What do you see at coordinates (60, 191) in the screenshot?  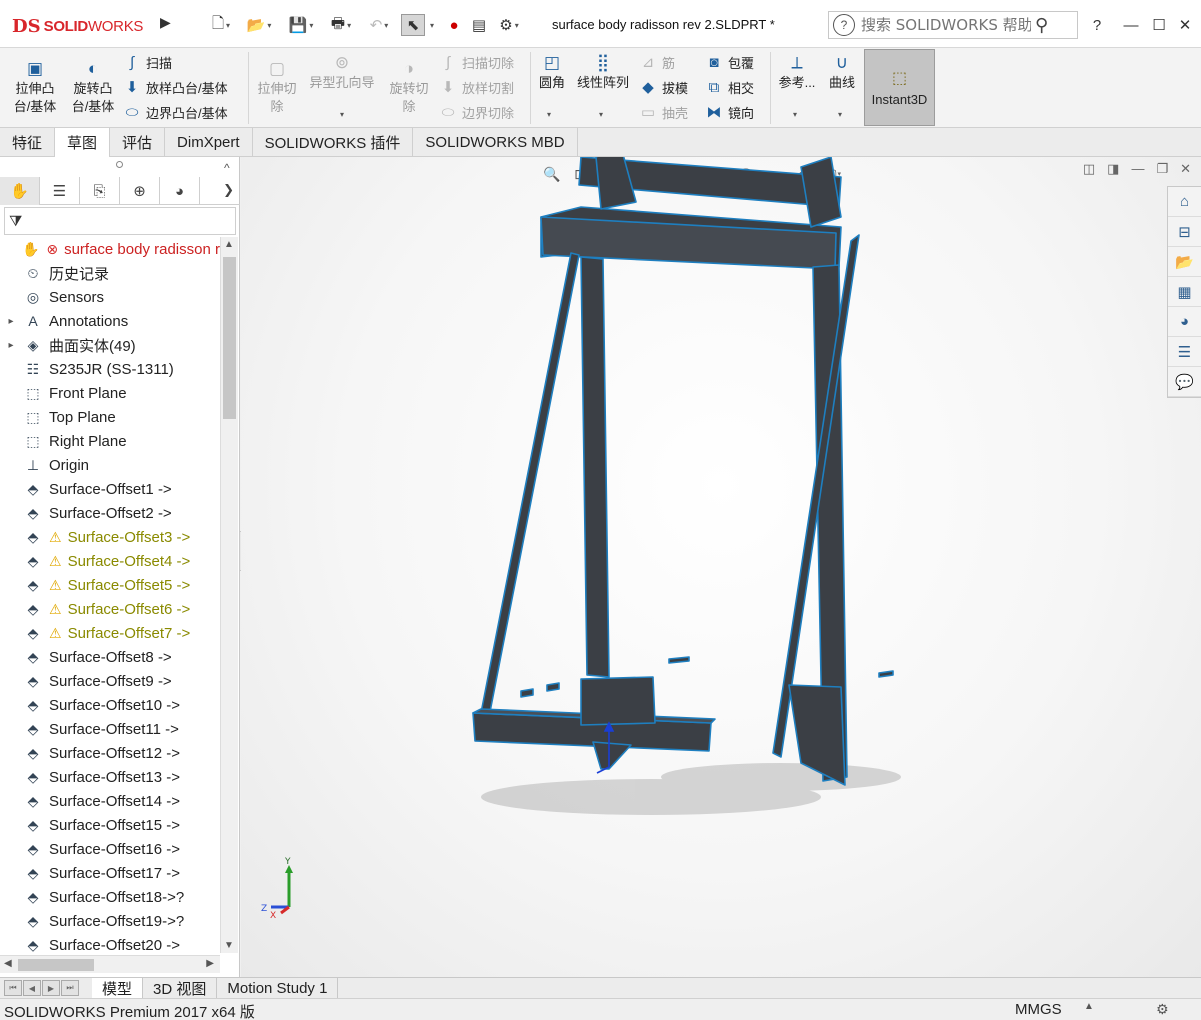 I see `property-manager-tab-icon: ☰` at bounding box center [60, 191].